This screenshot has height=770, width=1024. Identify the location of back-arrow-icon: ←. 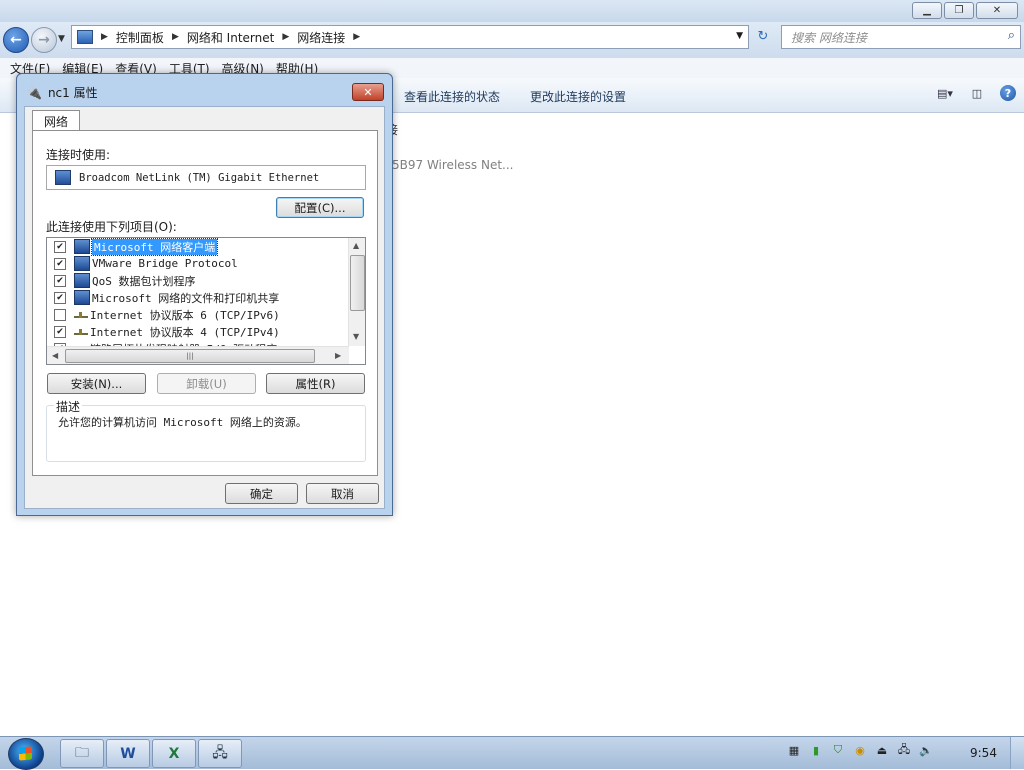
(16, 40).